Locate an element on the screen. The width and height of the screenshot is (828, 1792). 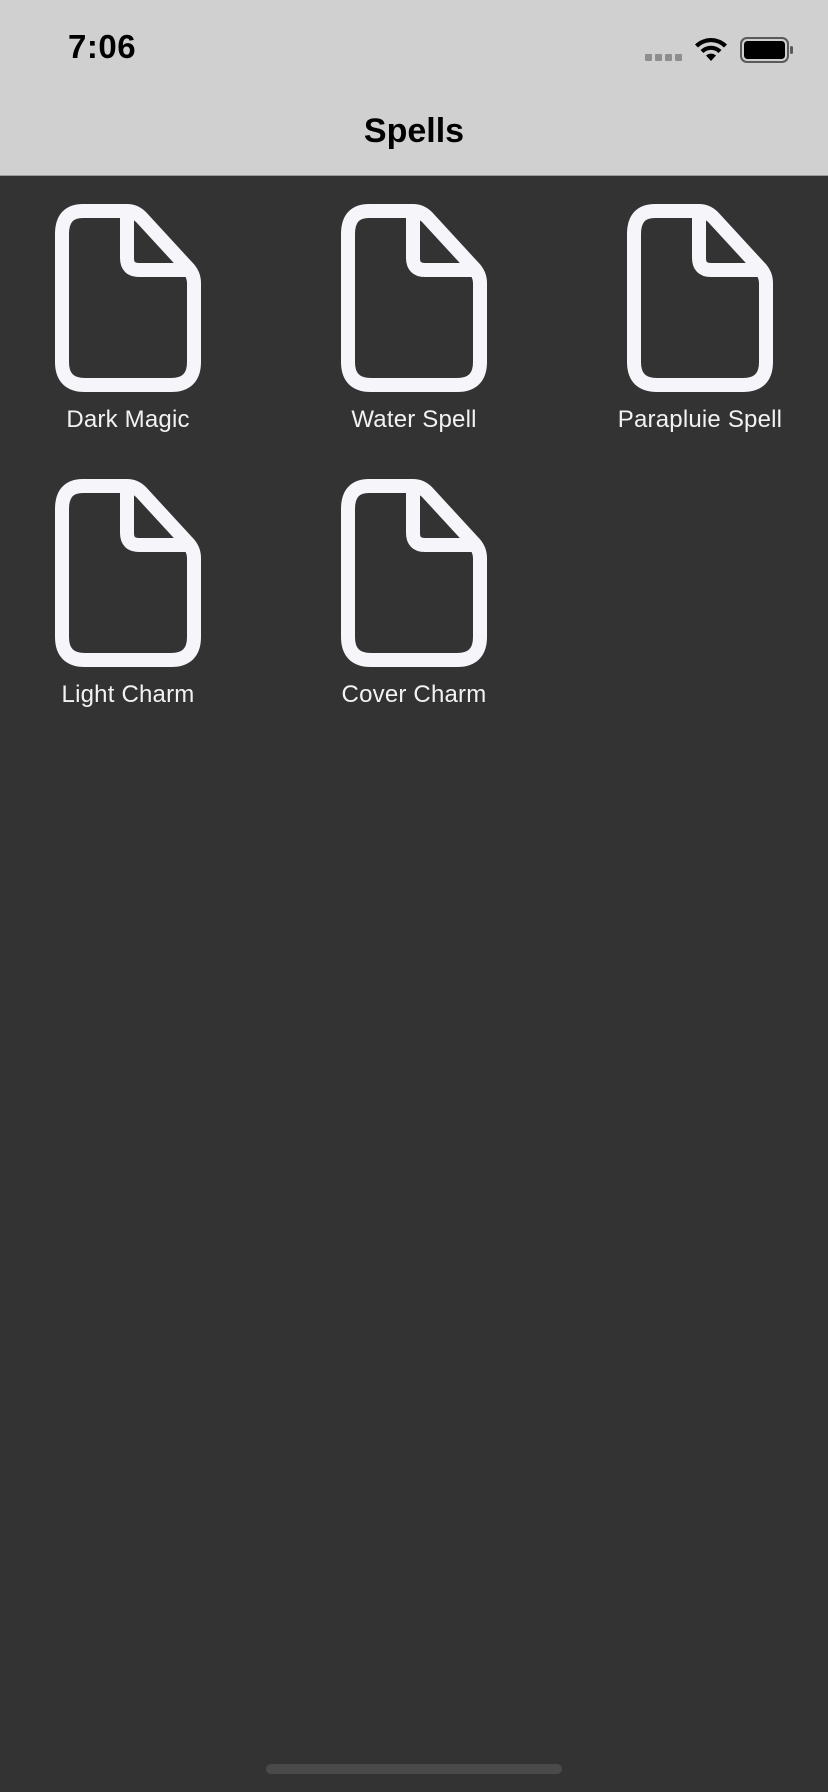
page-title: Spells is located at coordinates (414, 131).